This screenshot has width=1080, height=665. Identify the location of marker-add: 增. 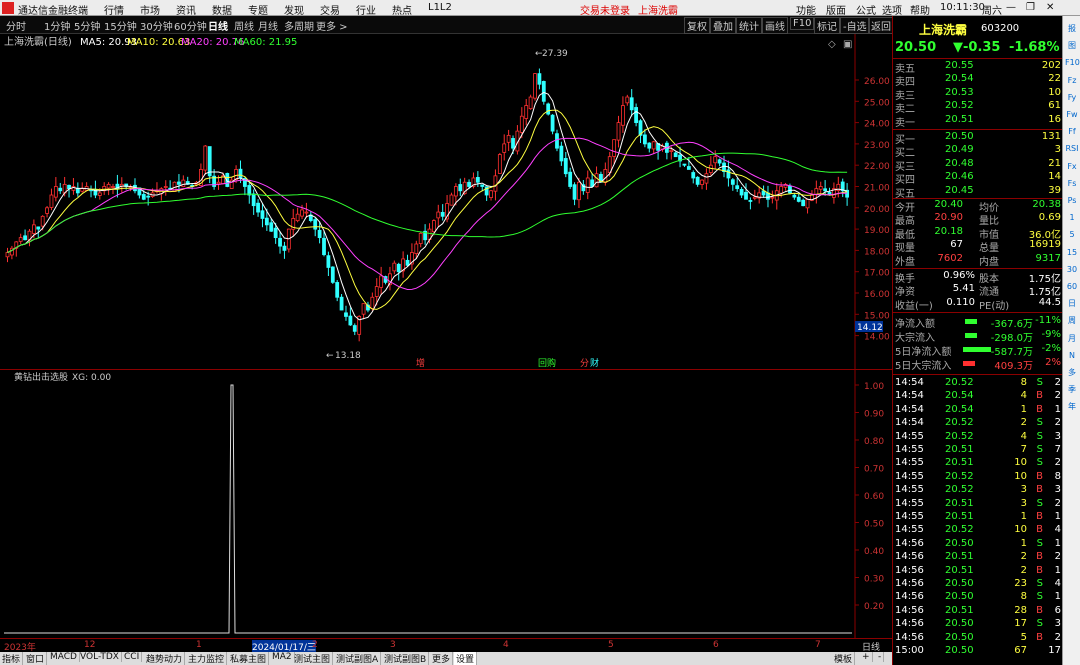
(420, 363).